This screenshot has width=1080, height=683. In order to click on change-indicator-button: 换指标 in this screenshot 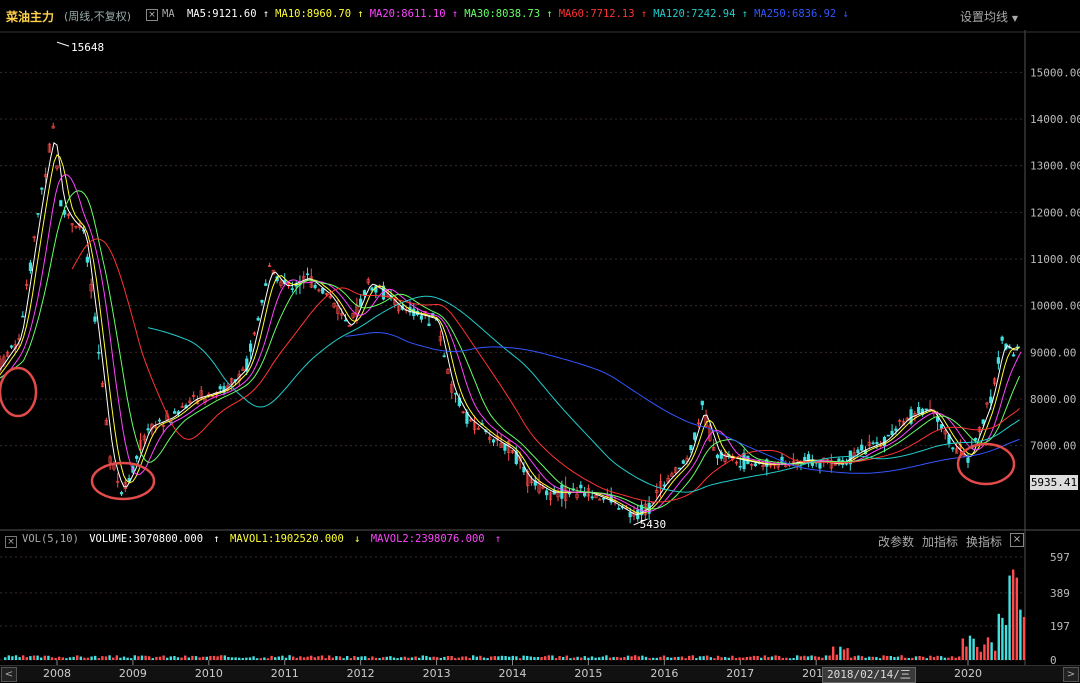, I will do `click(984, 541)`.